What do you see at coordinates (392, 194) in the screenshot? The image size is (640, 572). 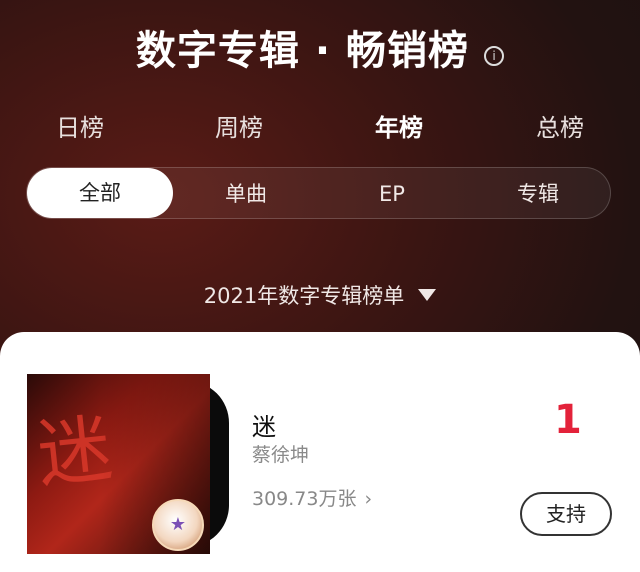 I see `segment-ep: EP` at bounding box center [392, 194].